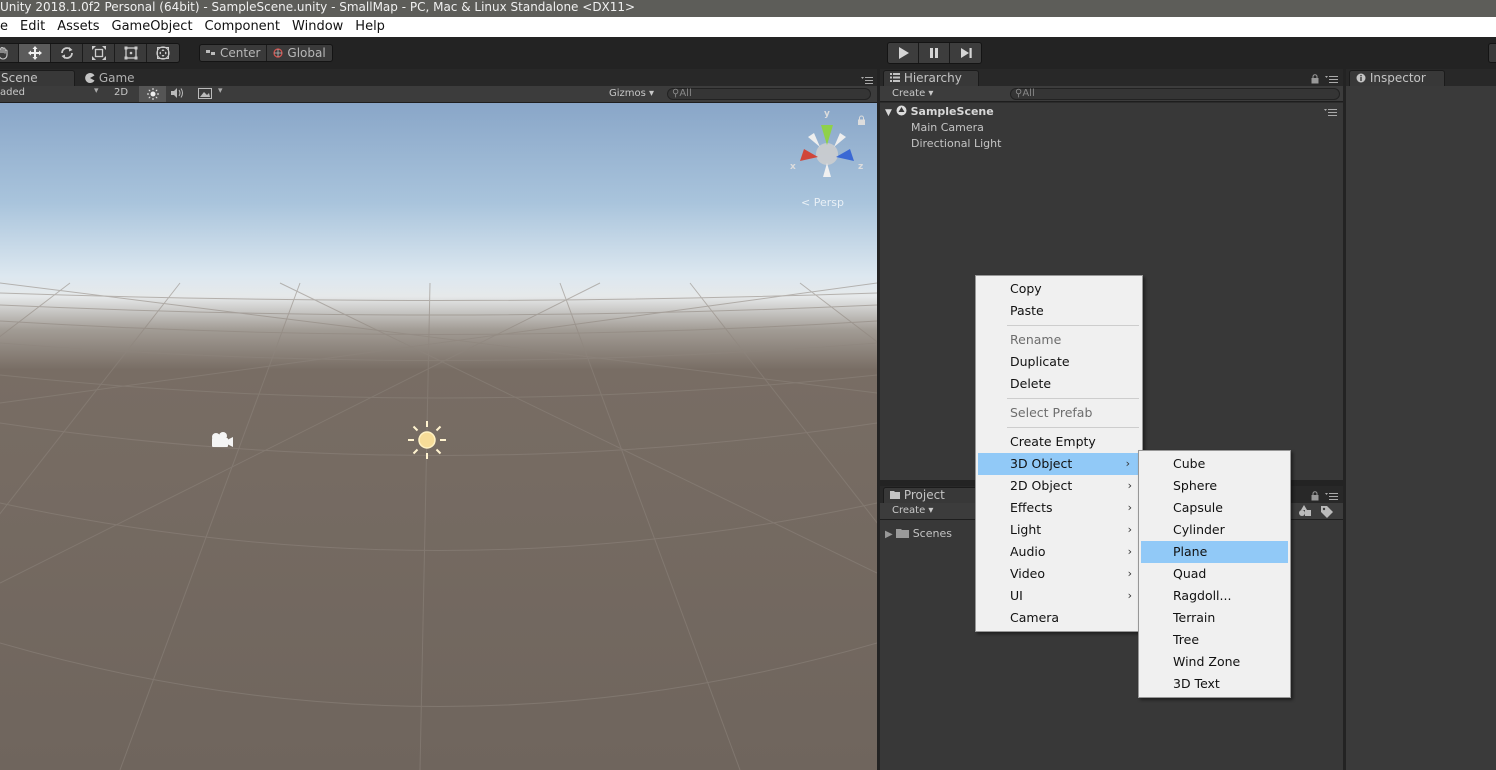 The height and width of the screenshot is (770, 1496). Describe the element at coordinates (1058, 464) in the screenshot. I see `menu-item-3d-object: 3D Object ›` at that location.